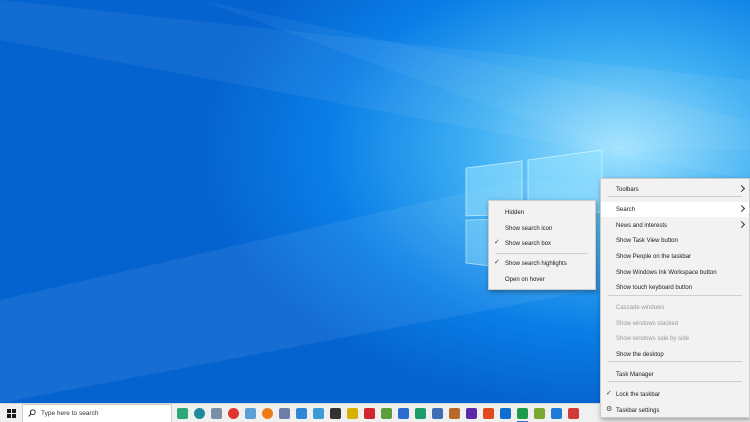  What do you see at coordinates (528, 243) in the screenshot?
I see `menu-item-label: Show search box` at bounding box center [528, 243].